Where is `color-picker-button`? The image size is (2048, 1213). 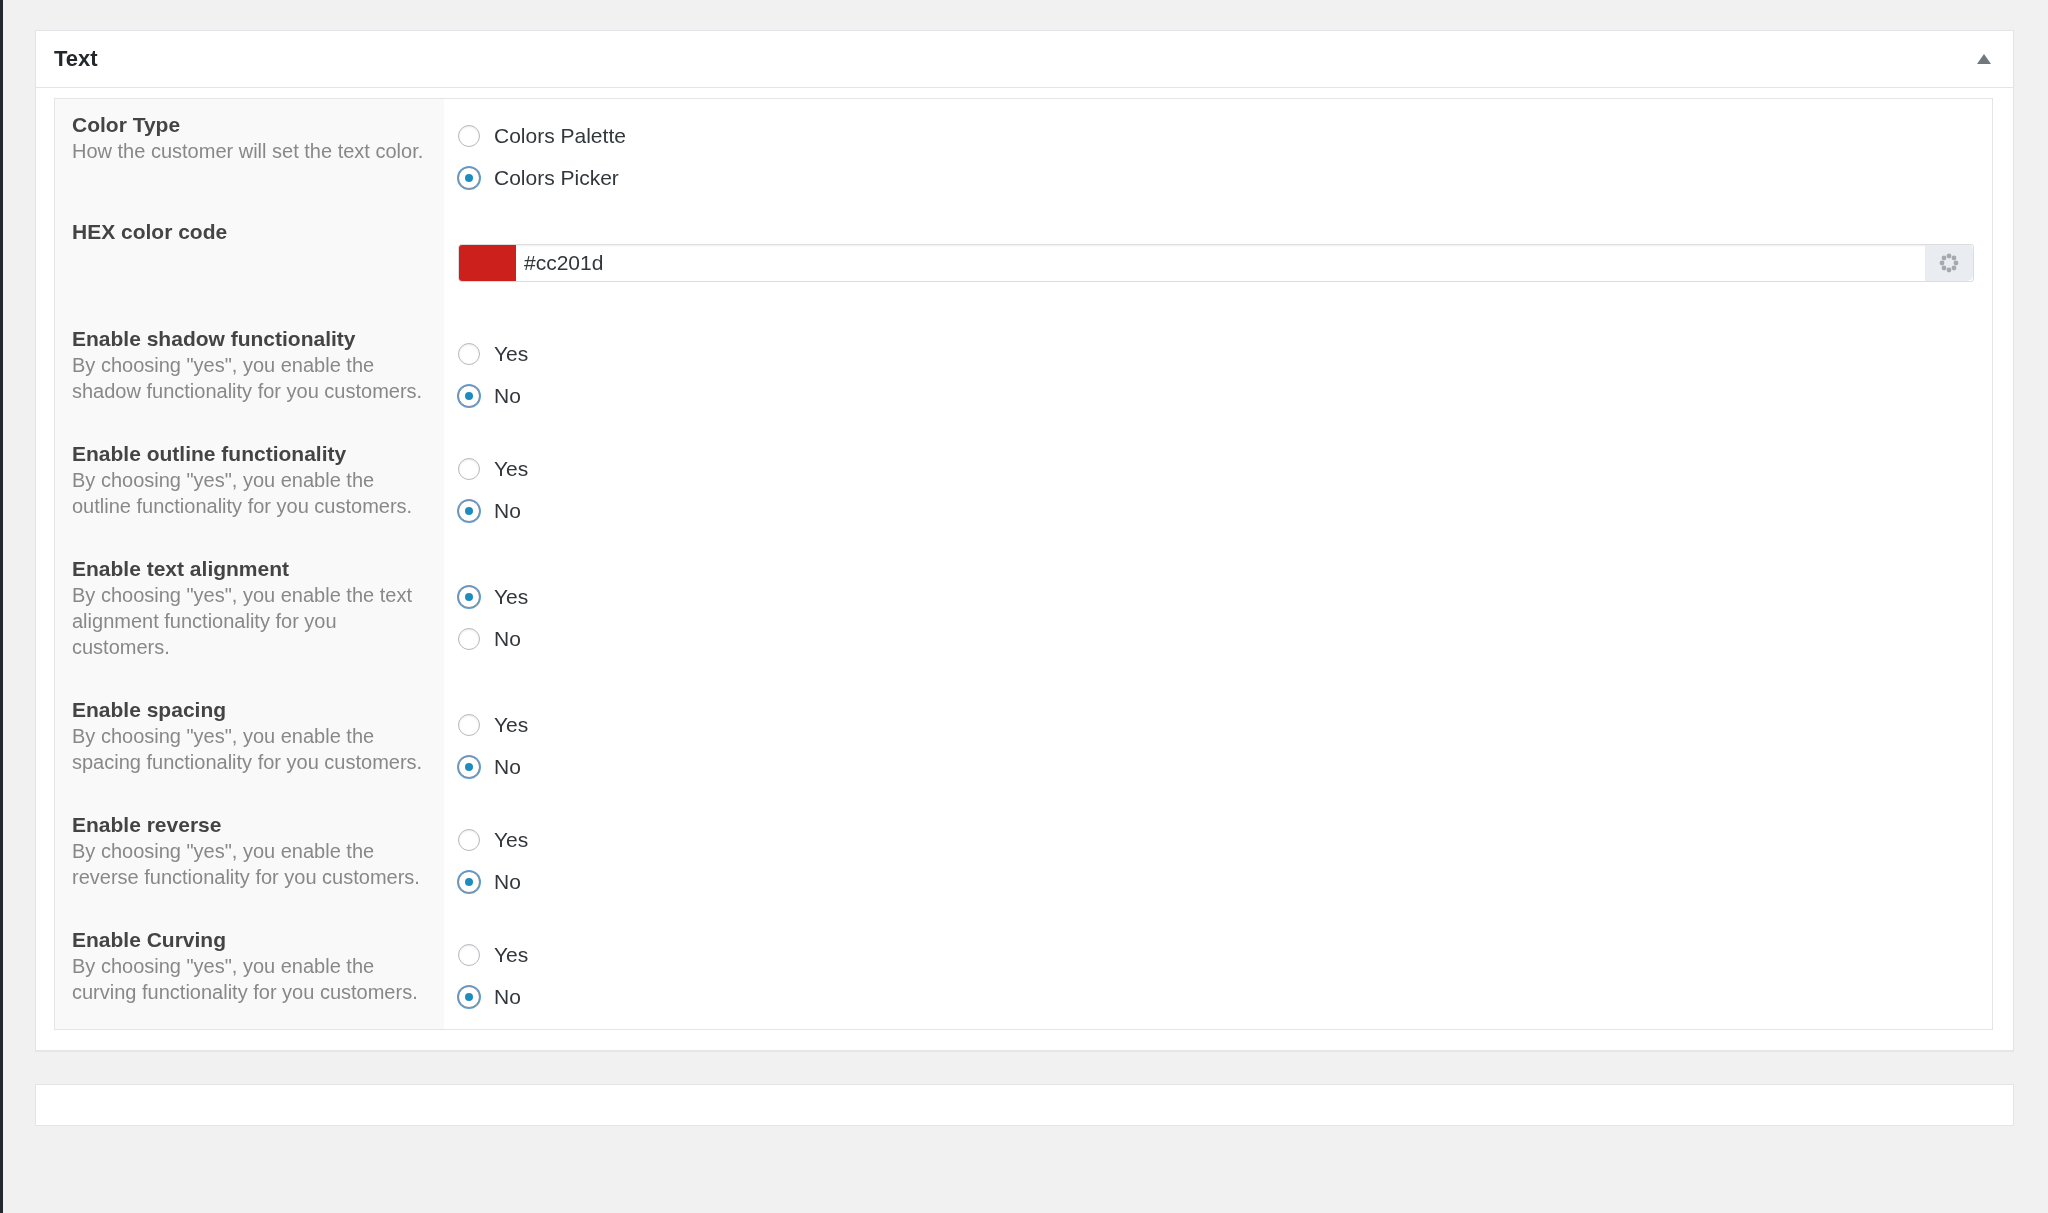 color-picker-button is located at coordinates (1949, 262).